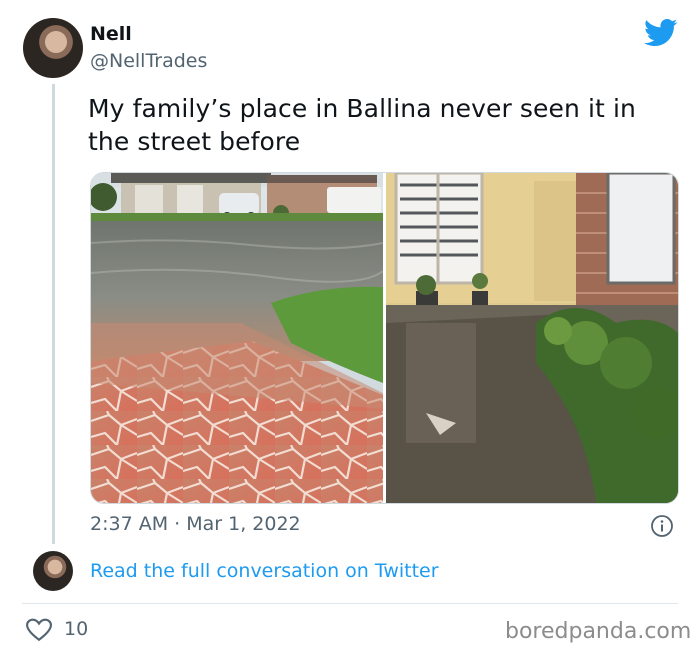 The width and height of the screenshot is (700, 656). What do you see at coordinates (53, 48) in the screenshot?
I see `avatar` at bounding box center [53, 48].